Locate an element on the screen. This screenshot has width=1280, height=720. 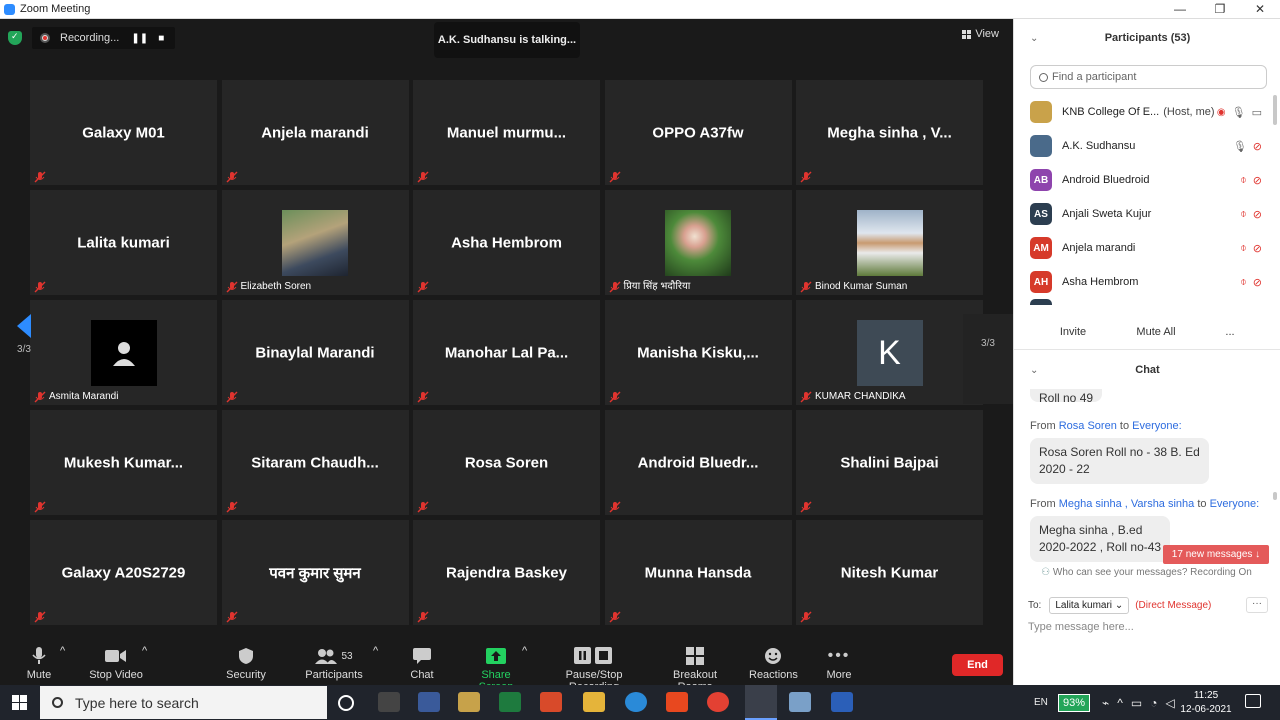
participant-list-item: AB Android Bluedroid ⌽ ⊘ is located at coordinates (1152, 180).